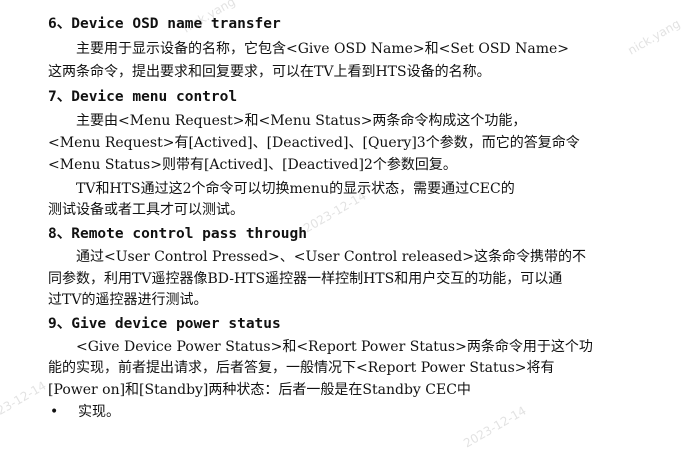  Describe the element at coordinates (128, 300) in the screenshot. I see `section-8-line-3: 过TV的遥控器进行测试。` at that location.